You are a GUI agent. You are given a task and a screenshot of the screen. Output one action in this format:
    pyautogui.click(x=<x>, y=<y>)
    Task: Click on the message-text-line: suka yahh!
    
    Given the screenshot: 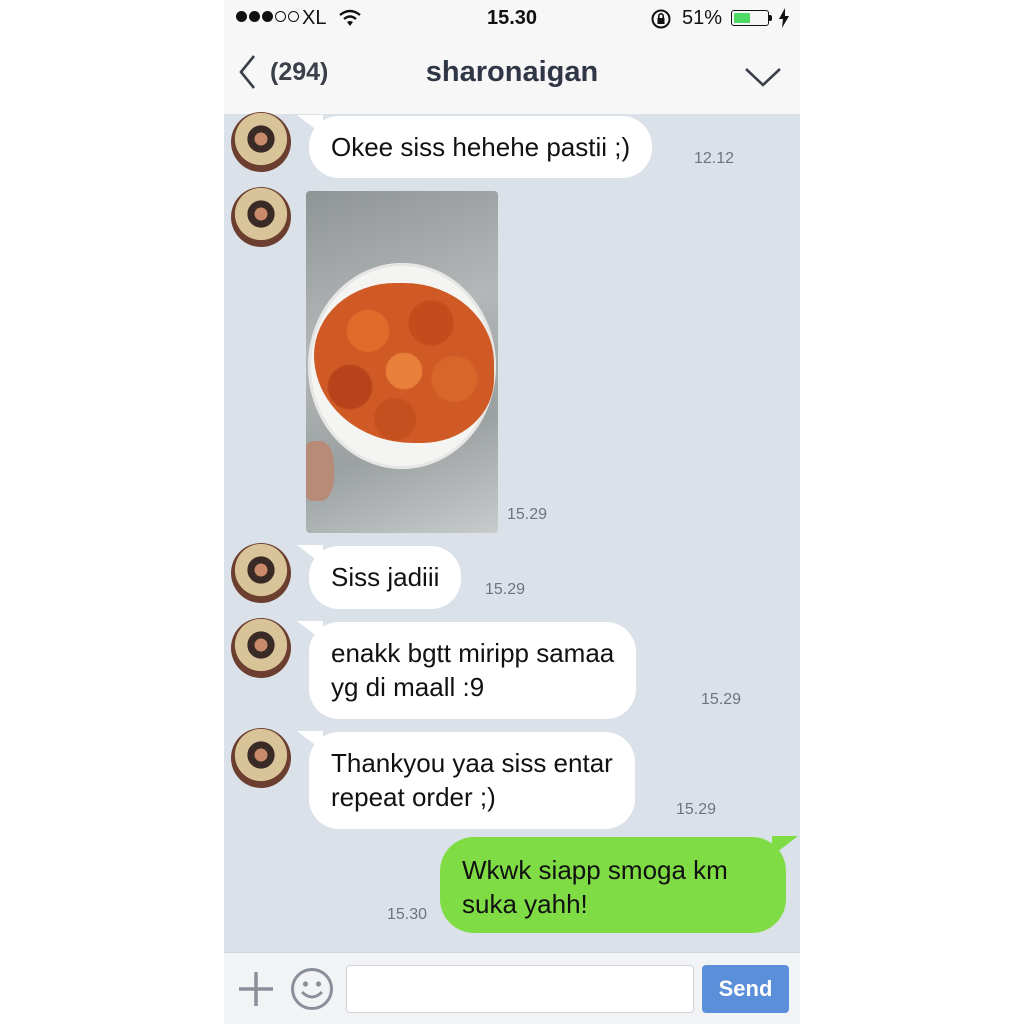 What is the action you would take?
    pyautogui.click(x=525, y=904)
    